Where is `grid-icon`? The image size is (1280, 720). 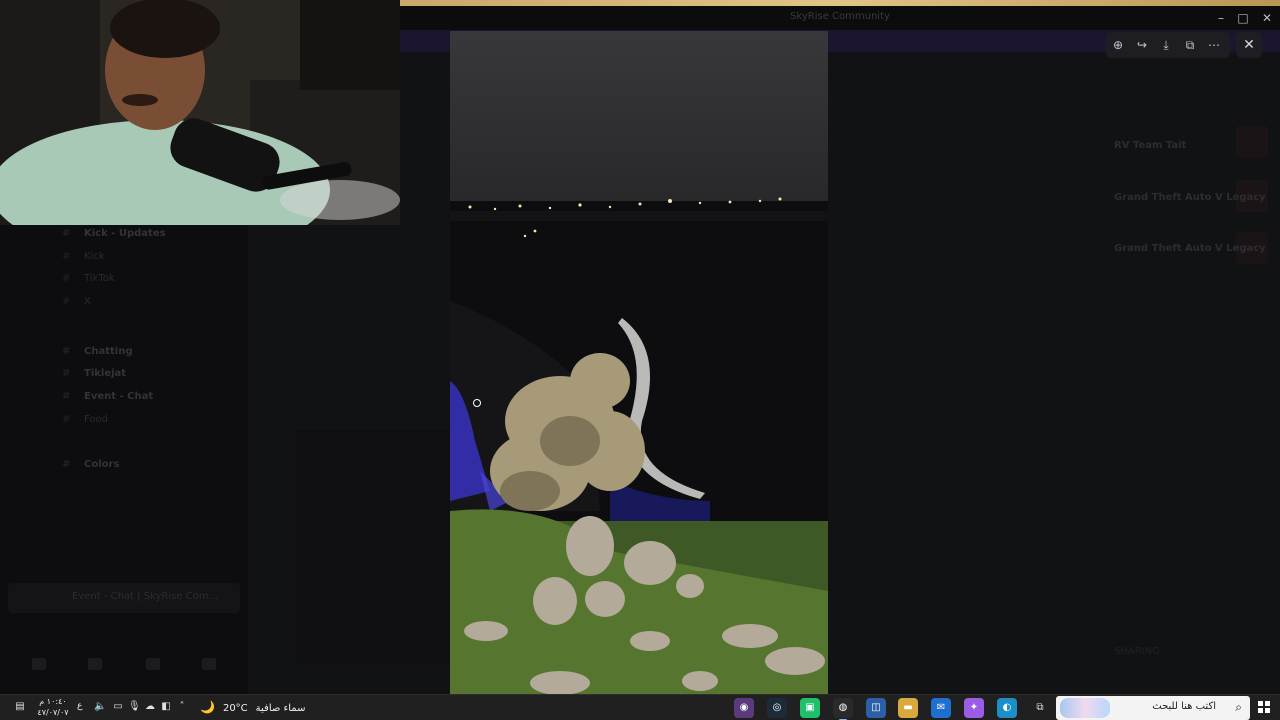
grid-icon is located at coordinates (153, 664).